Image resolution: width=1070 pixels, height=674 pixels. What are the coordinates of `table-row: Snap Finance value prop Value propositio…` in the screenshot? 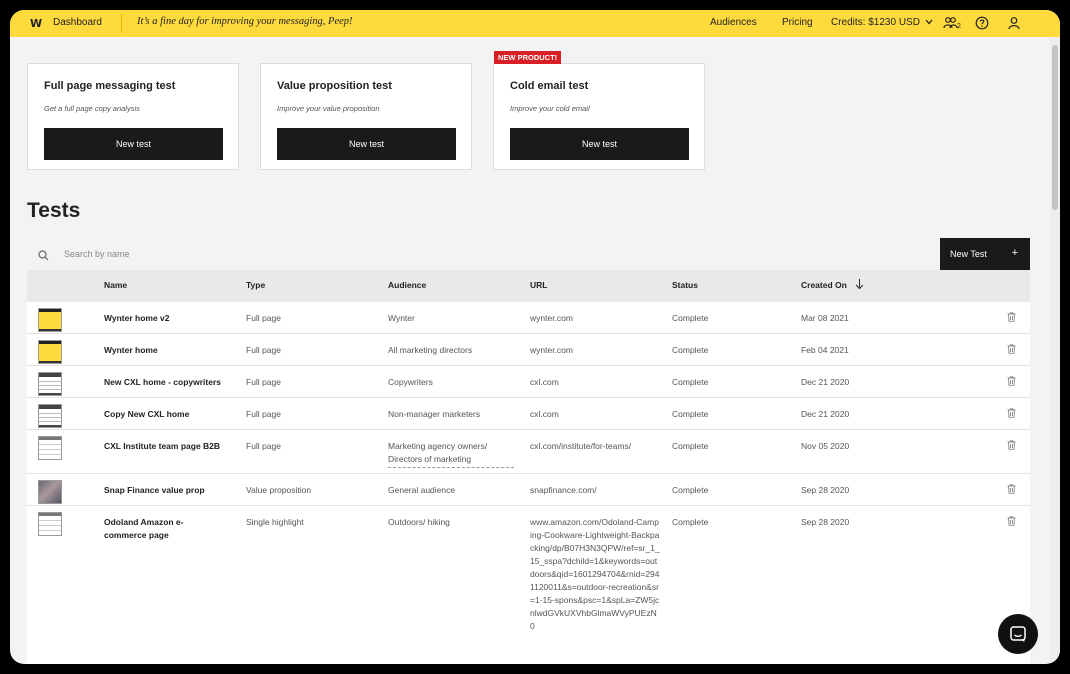 It's located at (528, 490).